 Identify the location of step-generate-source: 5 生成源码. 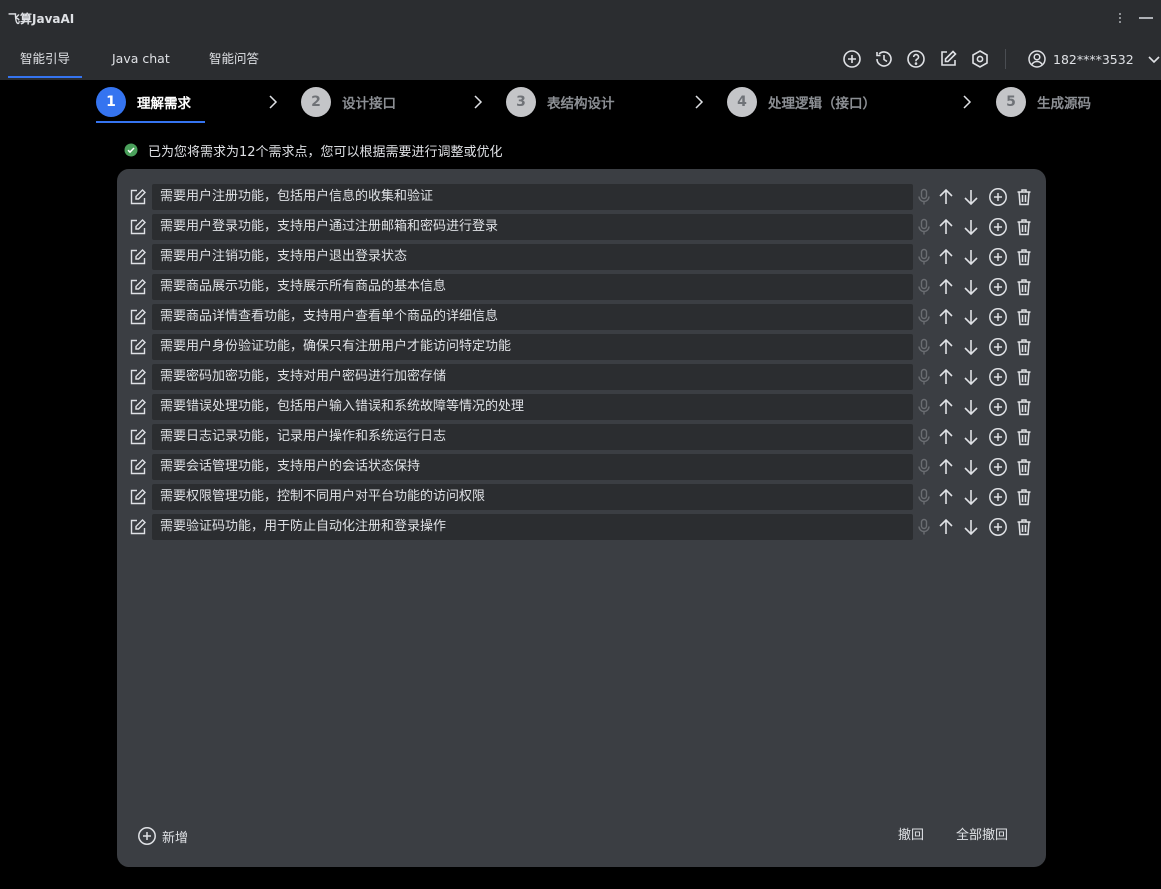
(1043, 102).